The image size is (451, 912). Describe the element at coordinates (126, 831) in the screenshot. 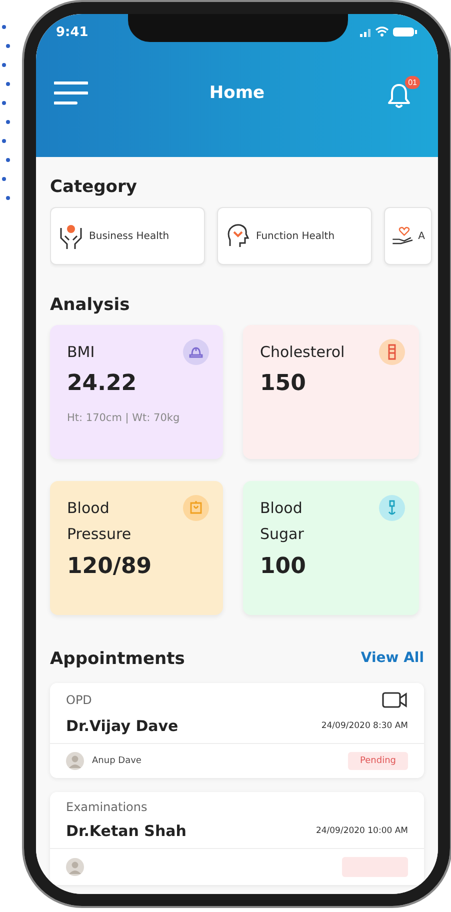

I see `doctor-name: Dr.Ketan Shah` at that location.